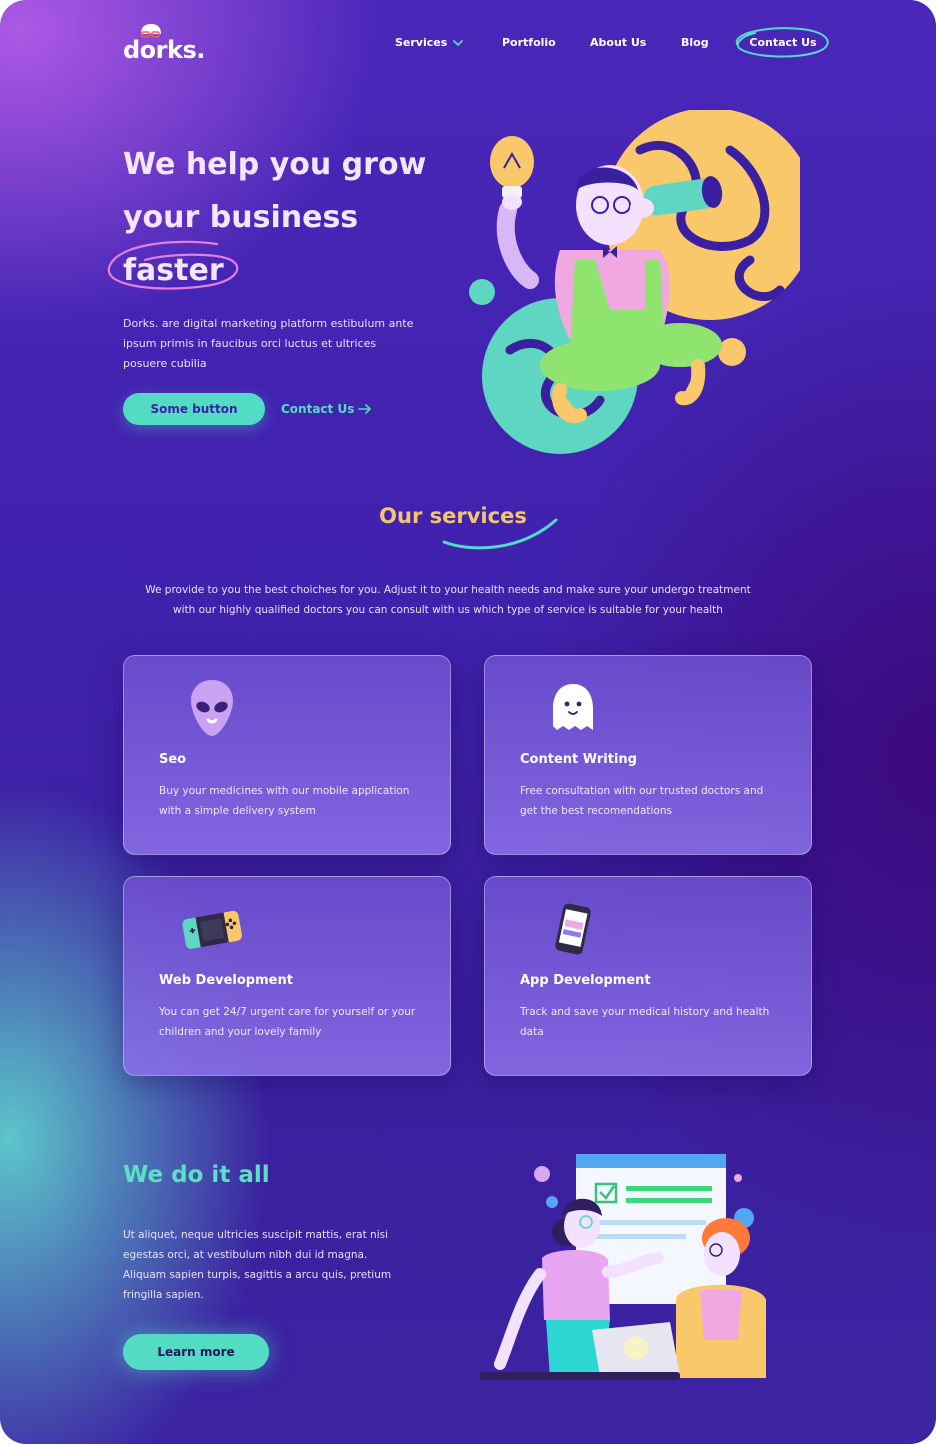 This screenshot has height=1444, width=936. What do you see at coordinates (318, 409) in the screenshot?
I see `hero-contact-label: Contact Us` at bounding box center [318, 409].